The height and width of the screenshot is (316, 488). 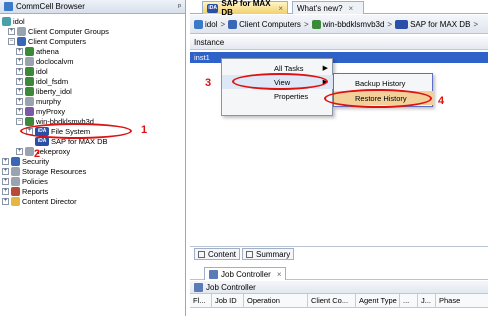 I want to click on menu-item-properties: Properties, so click(x=278, y=96).